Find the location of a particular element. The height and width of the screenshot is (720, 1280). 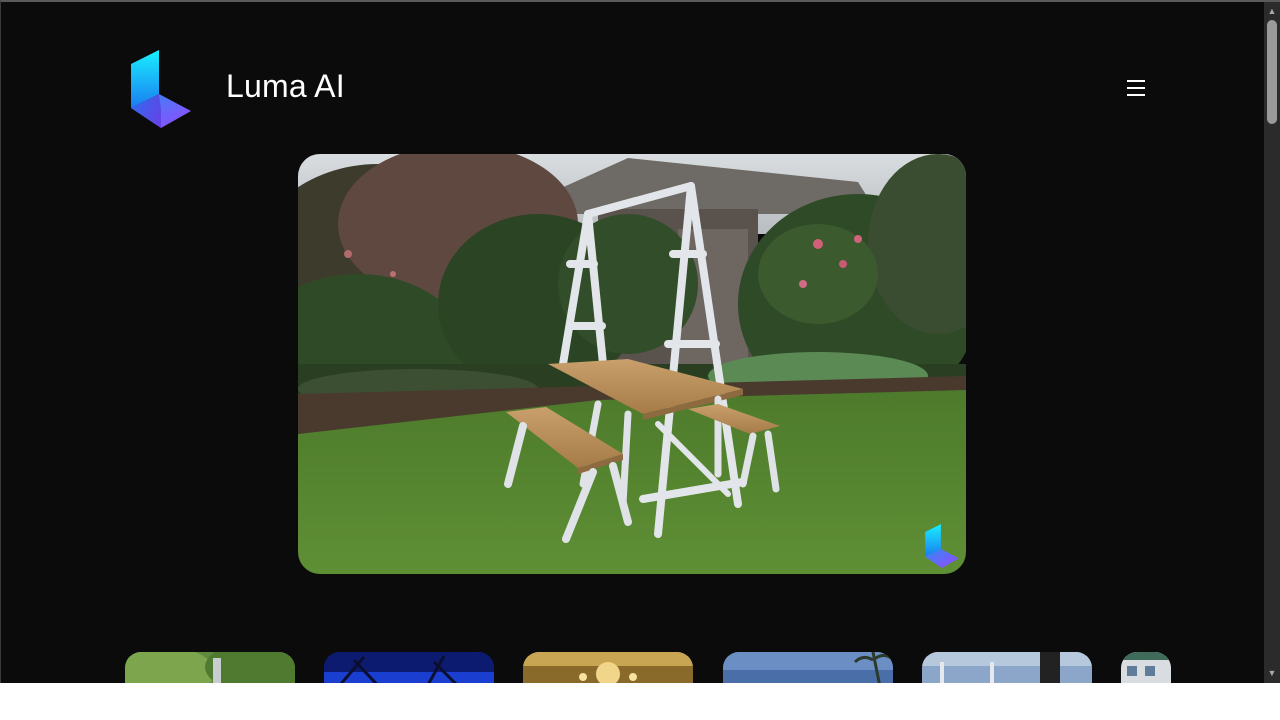

thumbnail-capture-trees is located at coordinates (210, 667).